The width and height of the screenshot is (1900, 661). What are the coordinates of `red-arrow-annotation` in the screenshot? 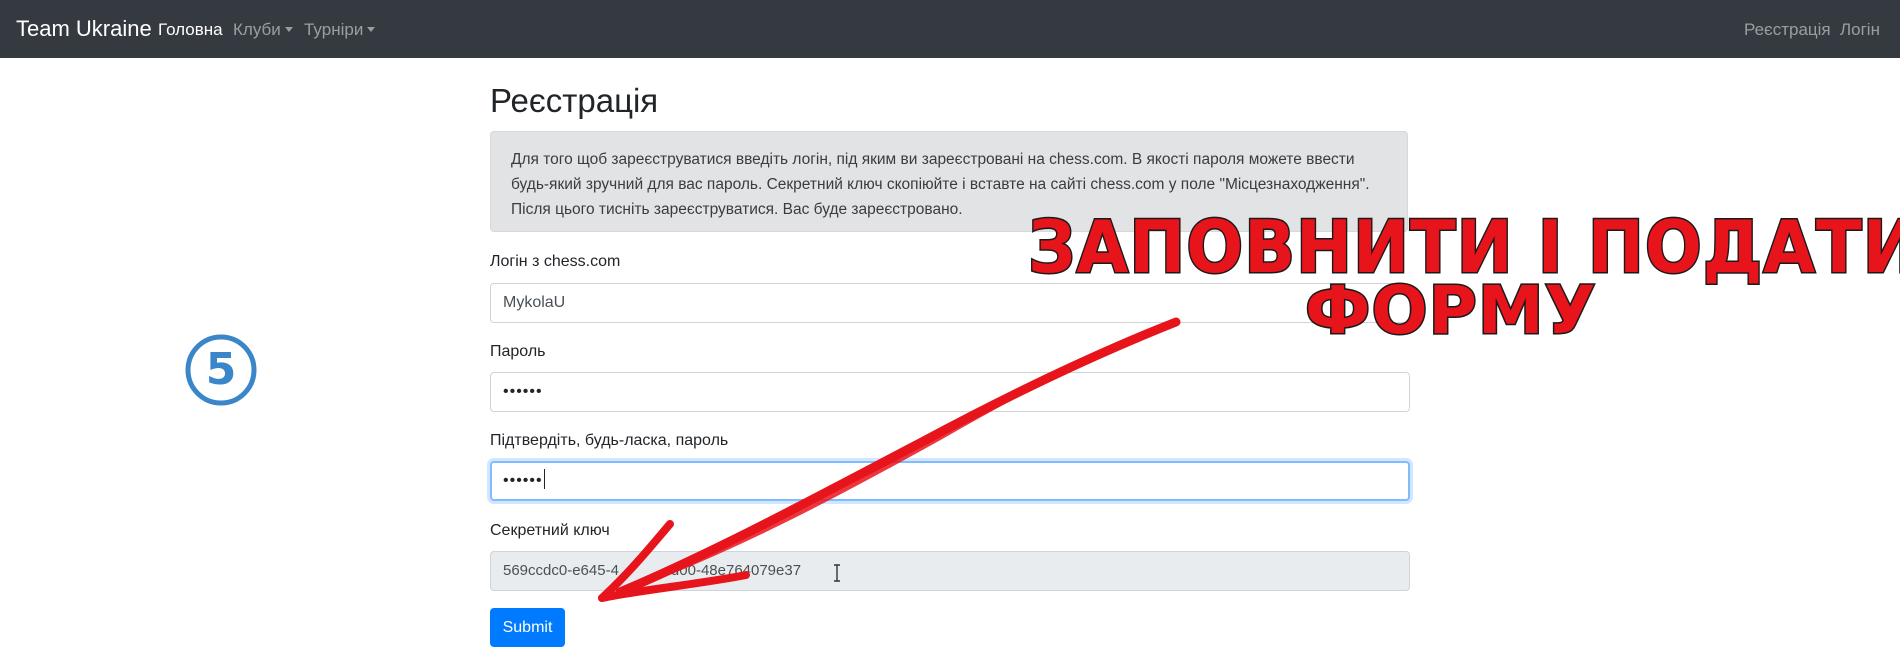 It's located at (889, 459).